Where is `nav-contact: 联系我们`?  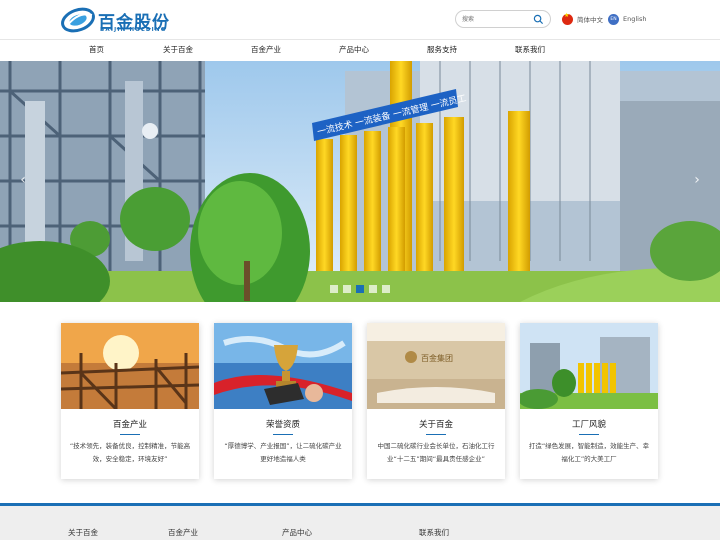 nav-contact: 联系我们 is located at coordinates (530, 49).